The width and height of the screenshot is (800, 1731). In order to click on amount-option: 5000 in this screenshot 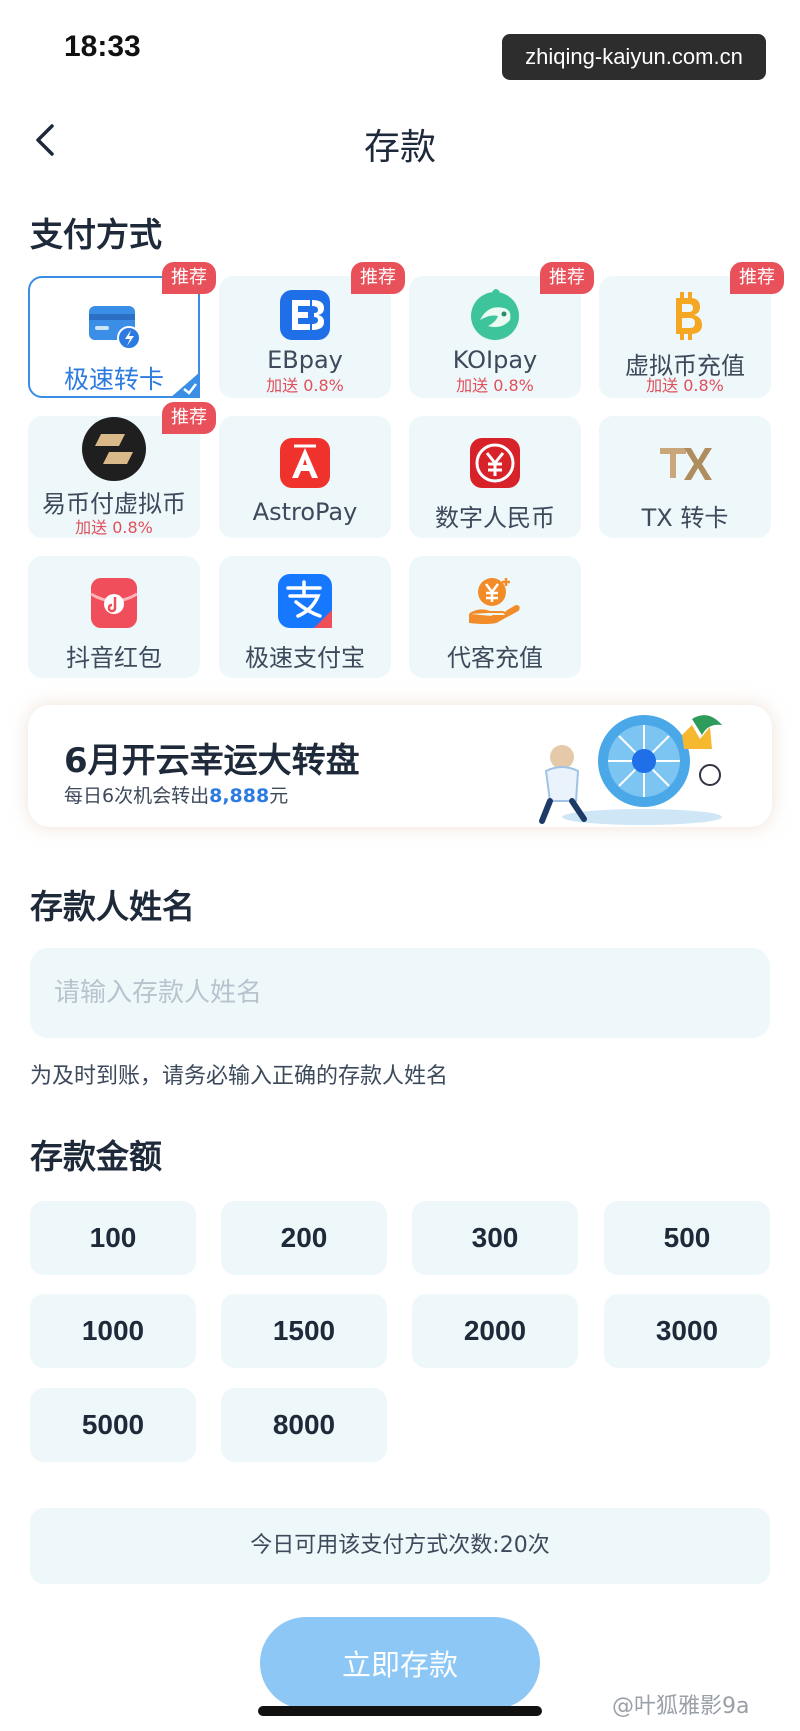, I will do `click(113, 1425)`.